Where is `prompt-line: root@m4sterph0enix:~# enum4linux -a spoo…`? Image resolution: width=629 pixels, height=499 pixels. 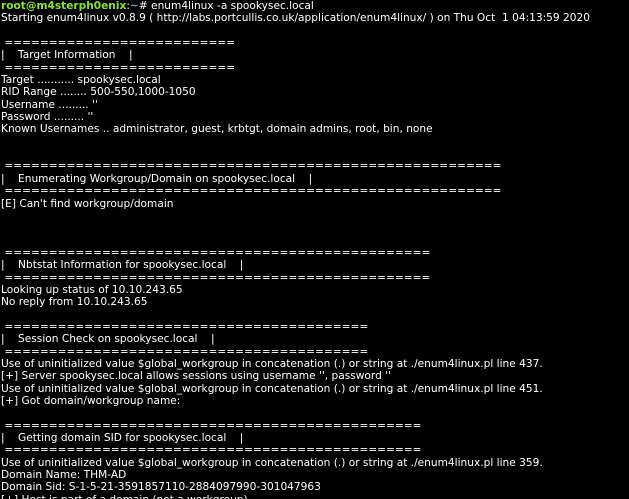 prompt-line: root@m4sterph0enix:~# enum4linux -a spoo… is located at coordinates (315, 6).